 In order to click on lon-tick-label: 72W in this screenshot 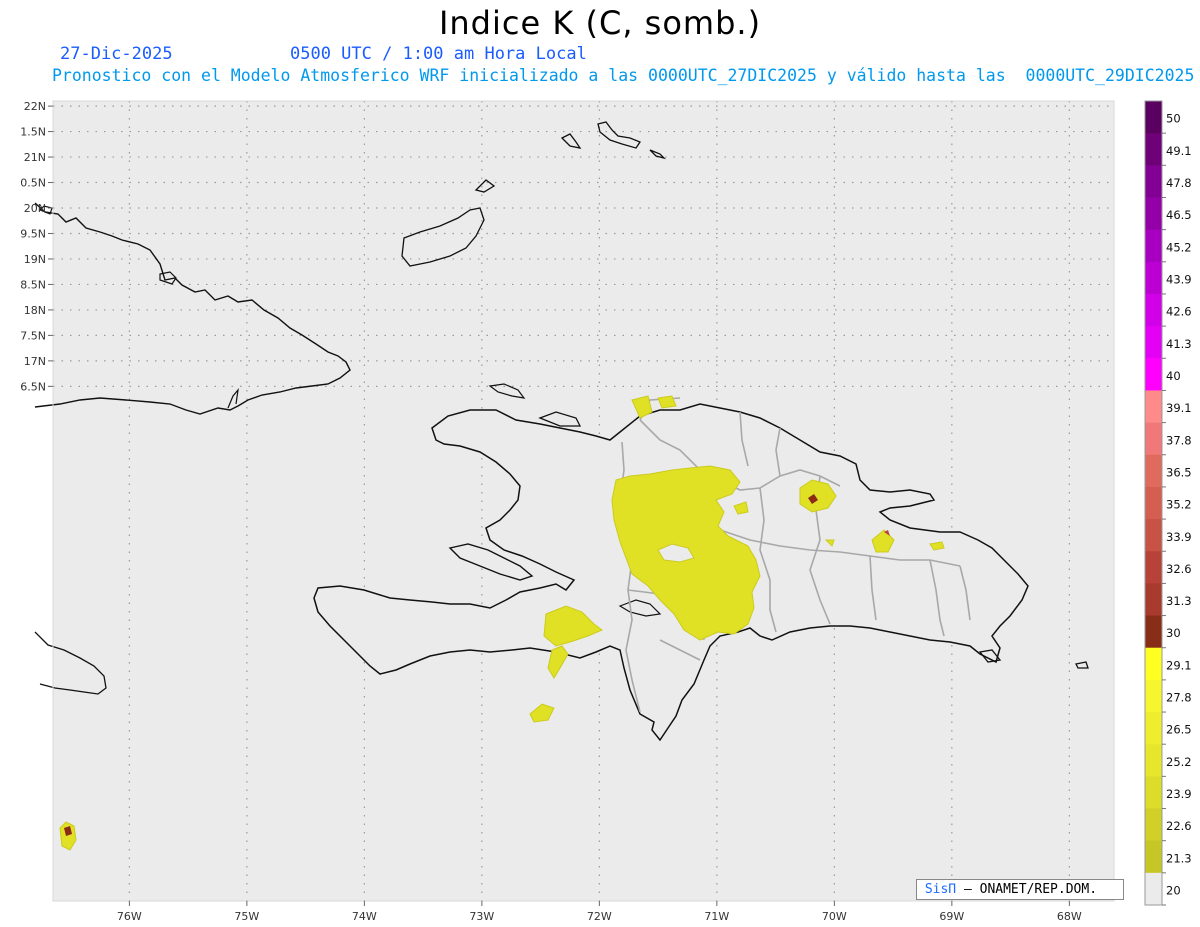, I will do `click(599, 916)`.